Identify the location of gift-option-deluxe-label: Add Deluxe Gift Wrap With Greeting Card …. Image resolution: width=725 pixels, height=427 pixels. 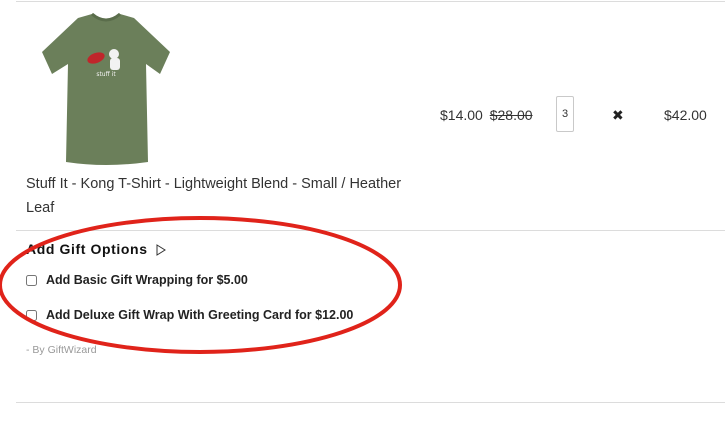
(200, 315).